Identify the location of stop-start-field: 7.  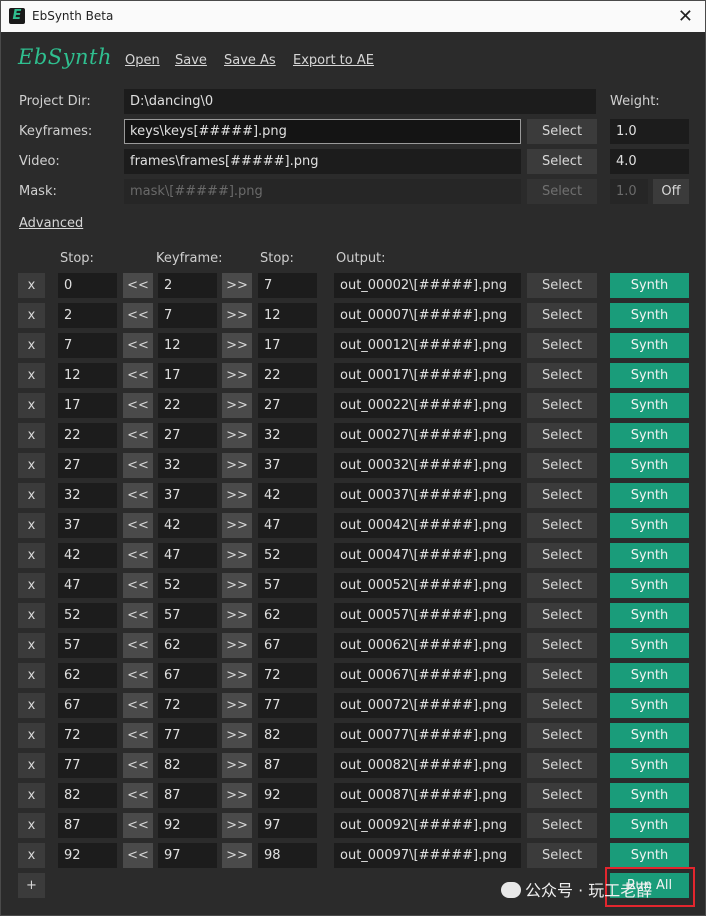
(87, 345).